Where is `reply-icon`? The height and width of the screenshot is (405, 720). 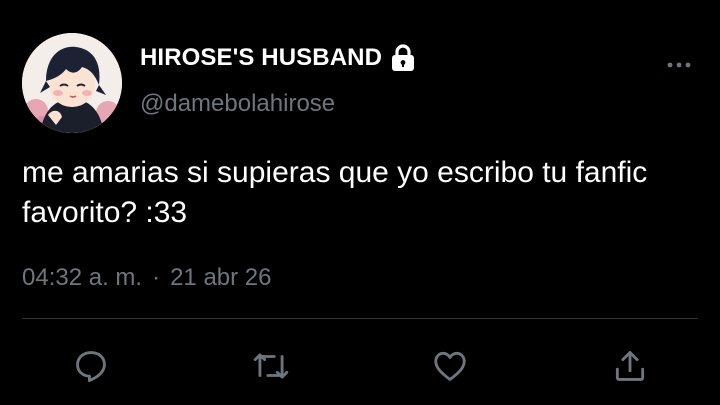
reply-icon is located at coordinates (91, 366).